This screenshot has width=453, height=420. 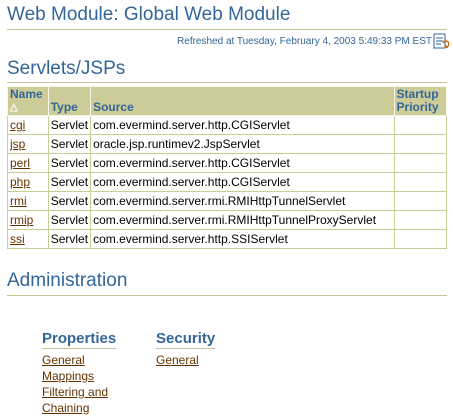 What do you see at coordinates (65, 408) in the screenshot?
I see `filtering-and-chaining-link-line2: Chaining` at bounding box center [65, 408].